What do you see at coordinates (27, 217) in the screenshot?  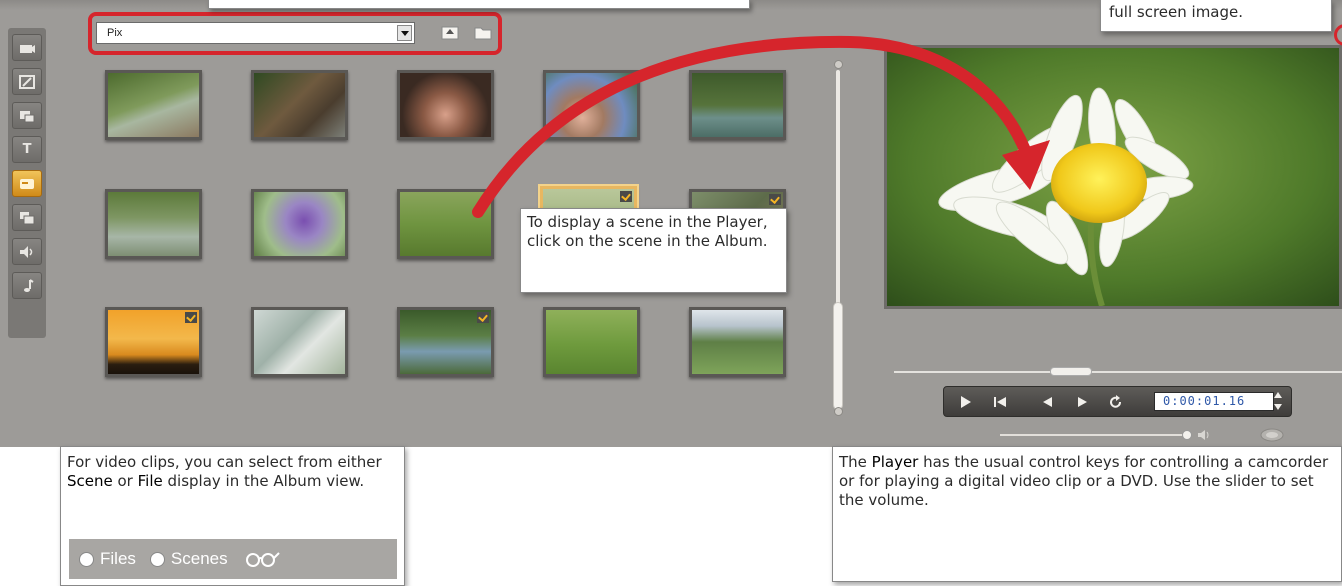 I see `effects-icon` at bounding box center [27, 217].